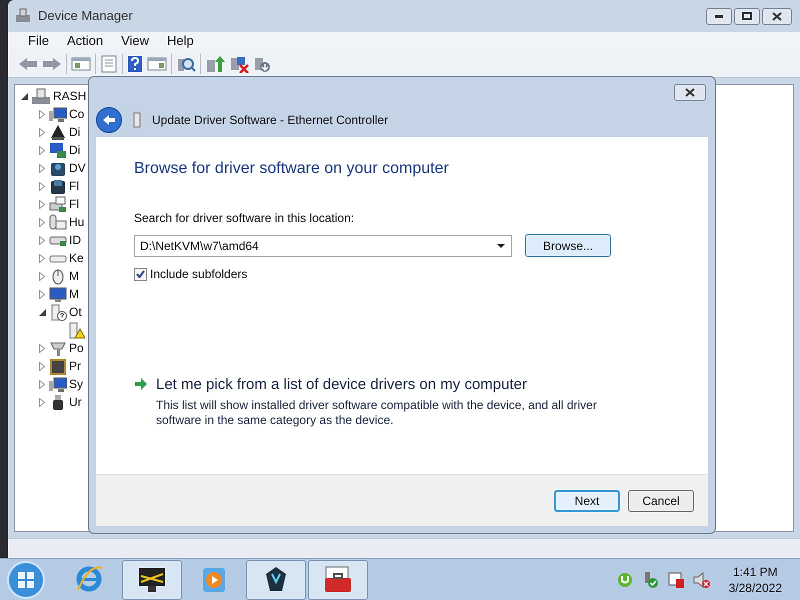  What do you see at coordinates (199, 274) in the screenshot?
I see `checkbox-label: Include subfolders` at bounding box center [199, 274].